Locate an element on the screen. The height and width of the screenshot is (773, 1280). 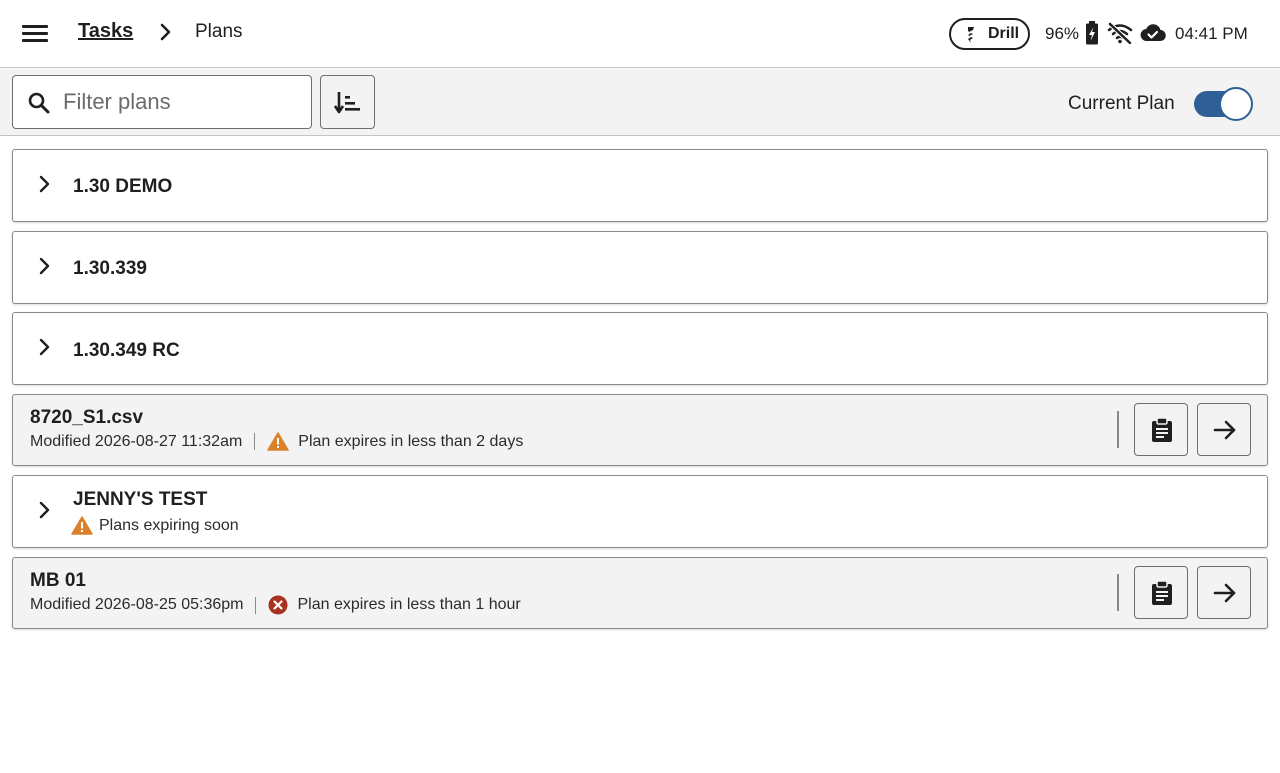
folder-expiry-warning: Plans expiring soon is located at coordinates (155, 525).